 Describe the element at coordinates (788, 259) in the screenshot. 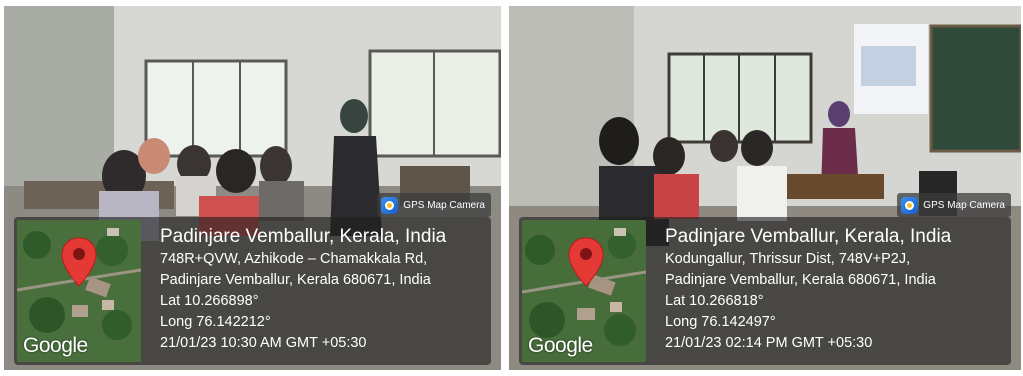

I see `address-line-1: Kodungallur, Thrissur Dist, 748V+P2J,` at that location.